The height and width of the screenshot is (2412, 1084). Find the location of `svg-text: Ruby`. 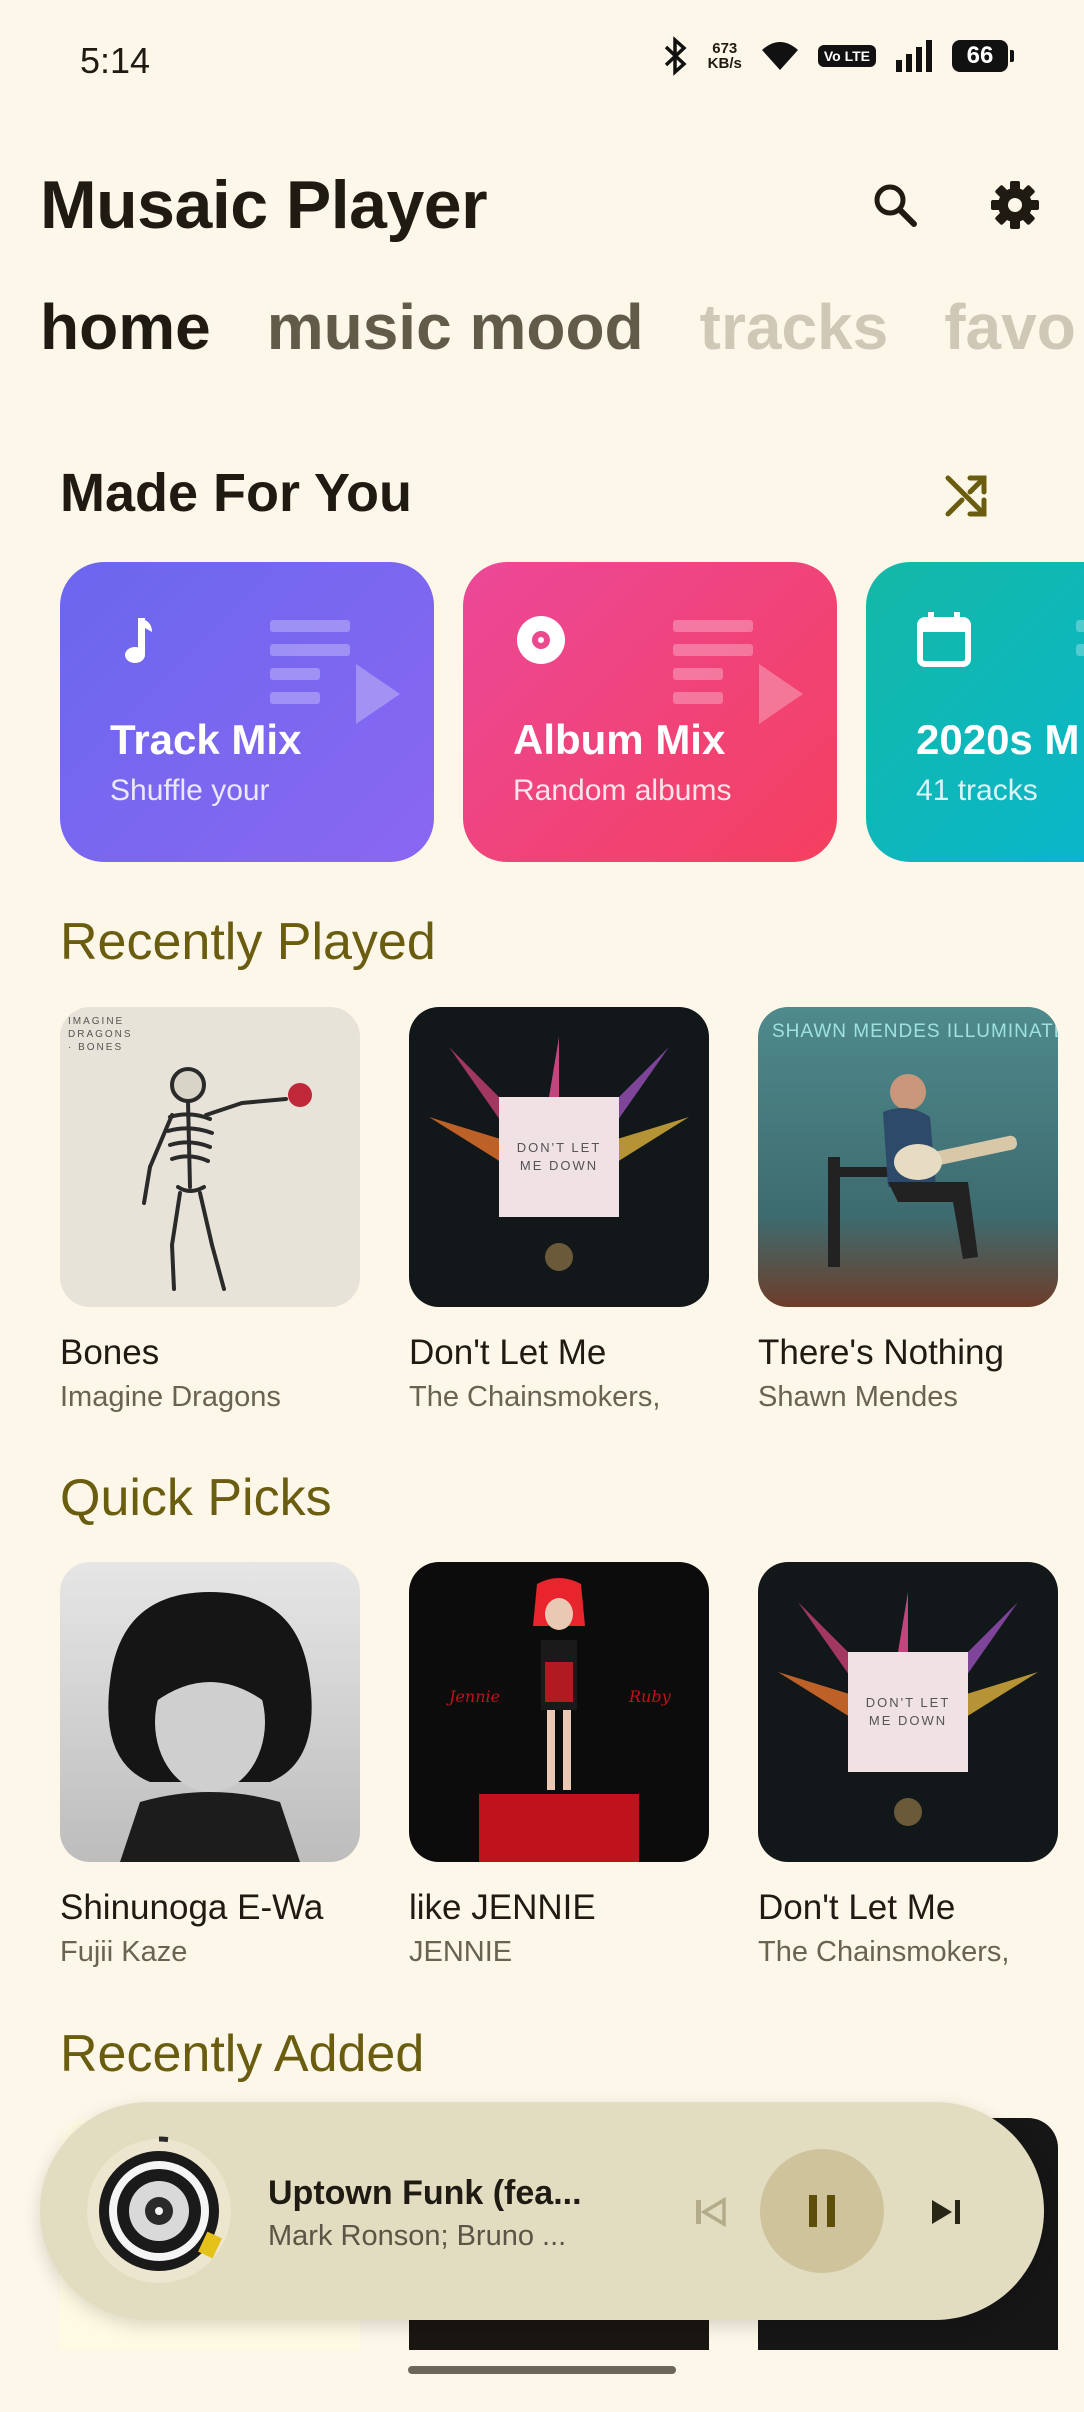

svg-text: Ruby is located at coordinates (650, 1696).